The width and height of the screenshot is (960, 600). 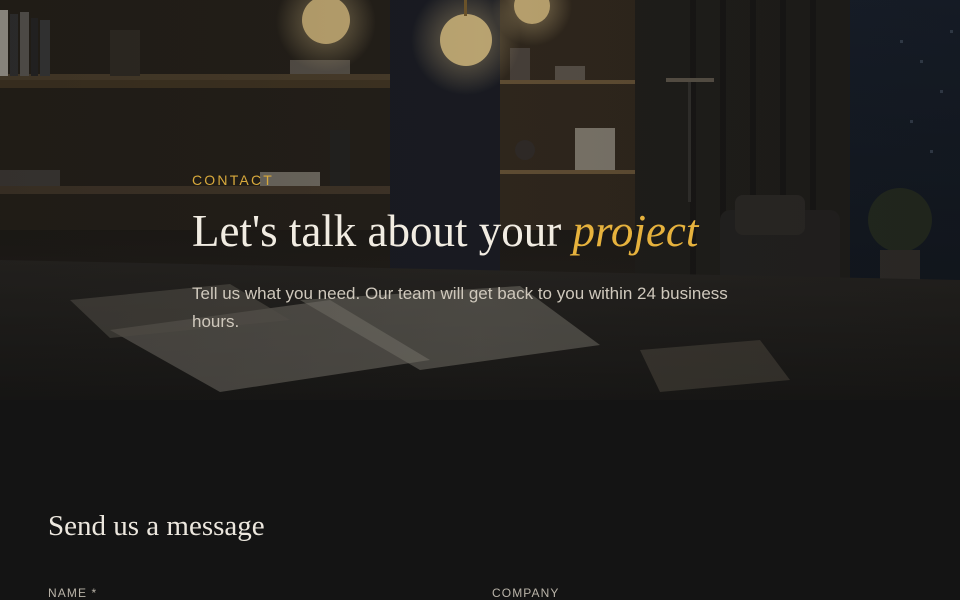 What do you see at coordinates (233, 180) in the screenshot?
I see `eyebrow-label: CONTACT` at bounding box center [233, 180].